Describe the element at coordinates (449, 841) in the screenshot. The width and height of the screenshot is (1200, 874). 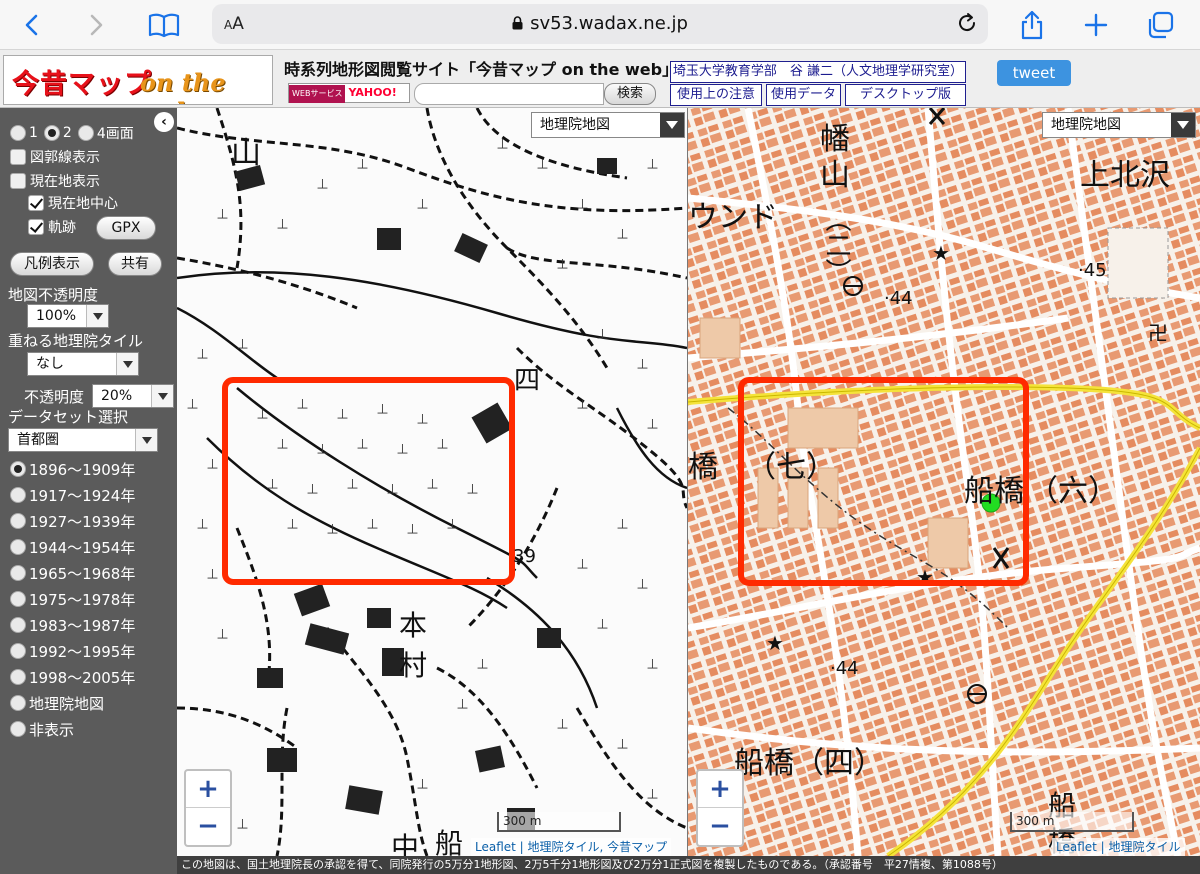
I see `map-label: 船` at that location.